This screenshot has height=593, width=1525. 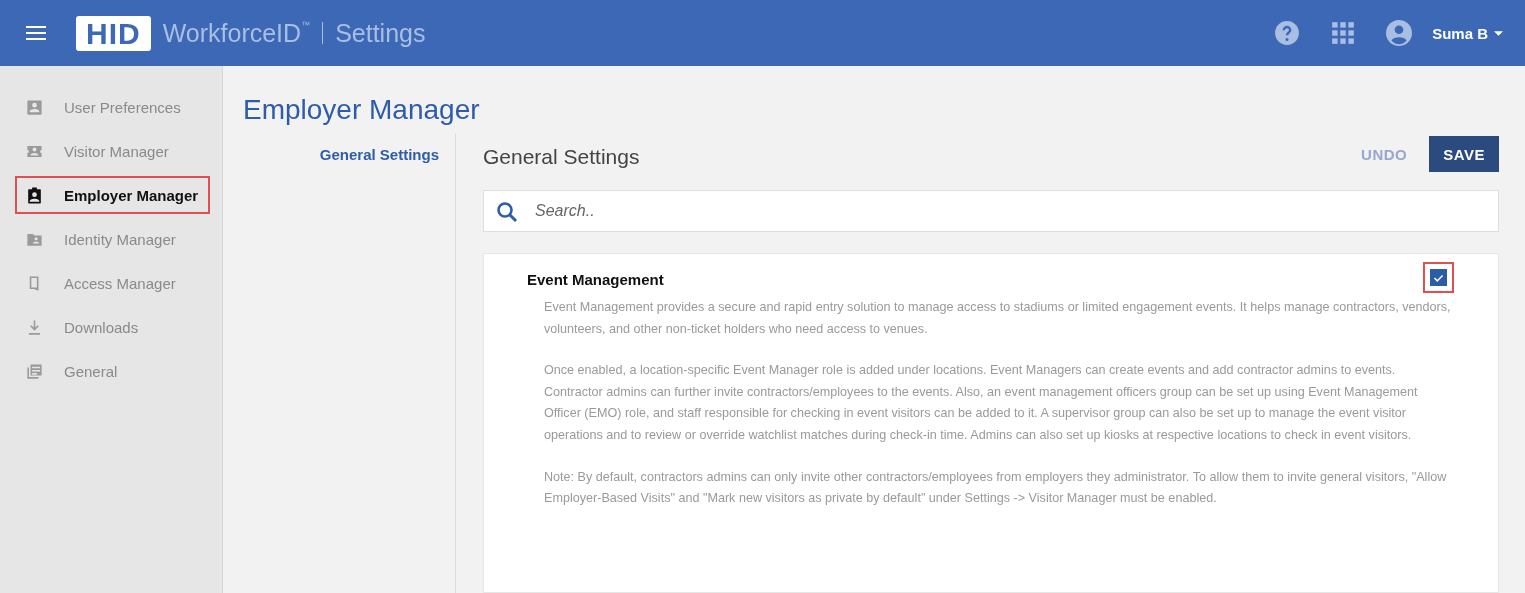 What do you see at coordinates (1467, 33) in the screenshot?
I see `user-menu: Suma B` at bounding box center [1467, 33].